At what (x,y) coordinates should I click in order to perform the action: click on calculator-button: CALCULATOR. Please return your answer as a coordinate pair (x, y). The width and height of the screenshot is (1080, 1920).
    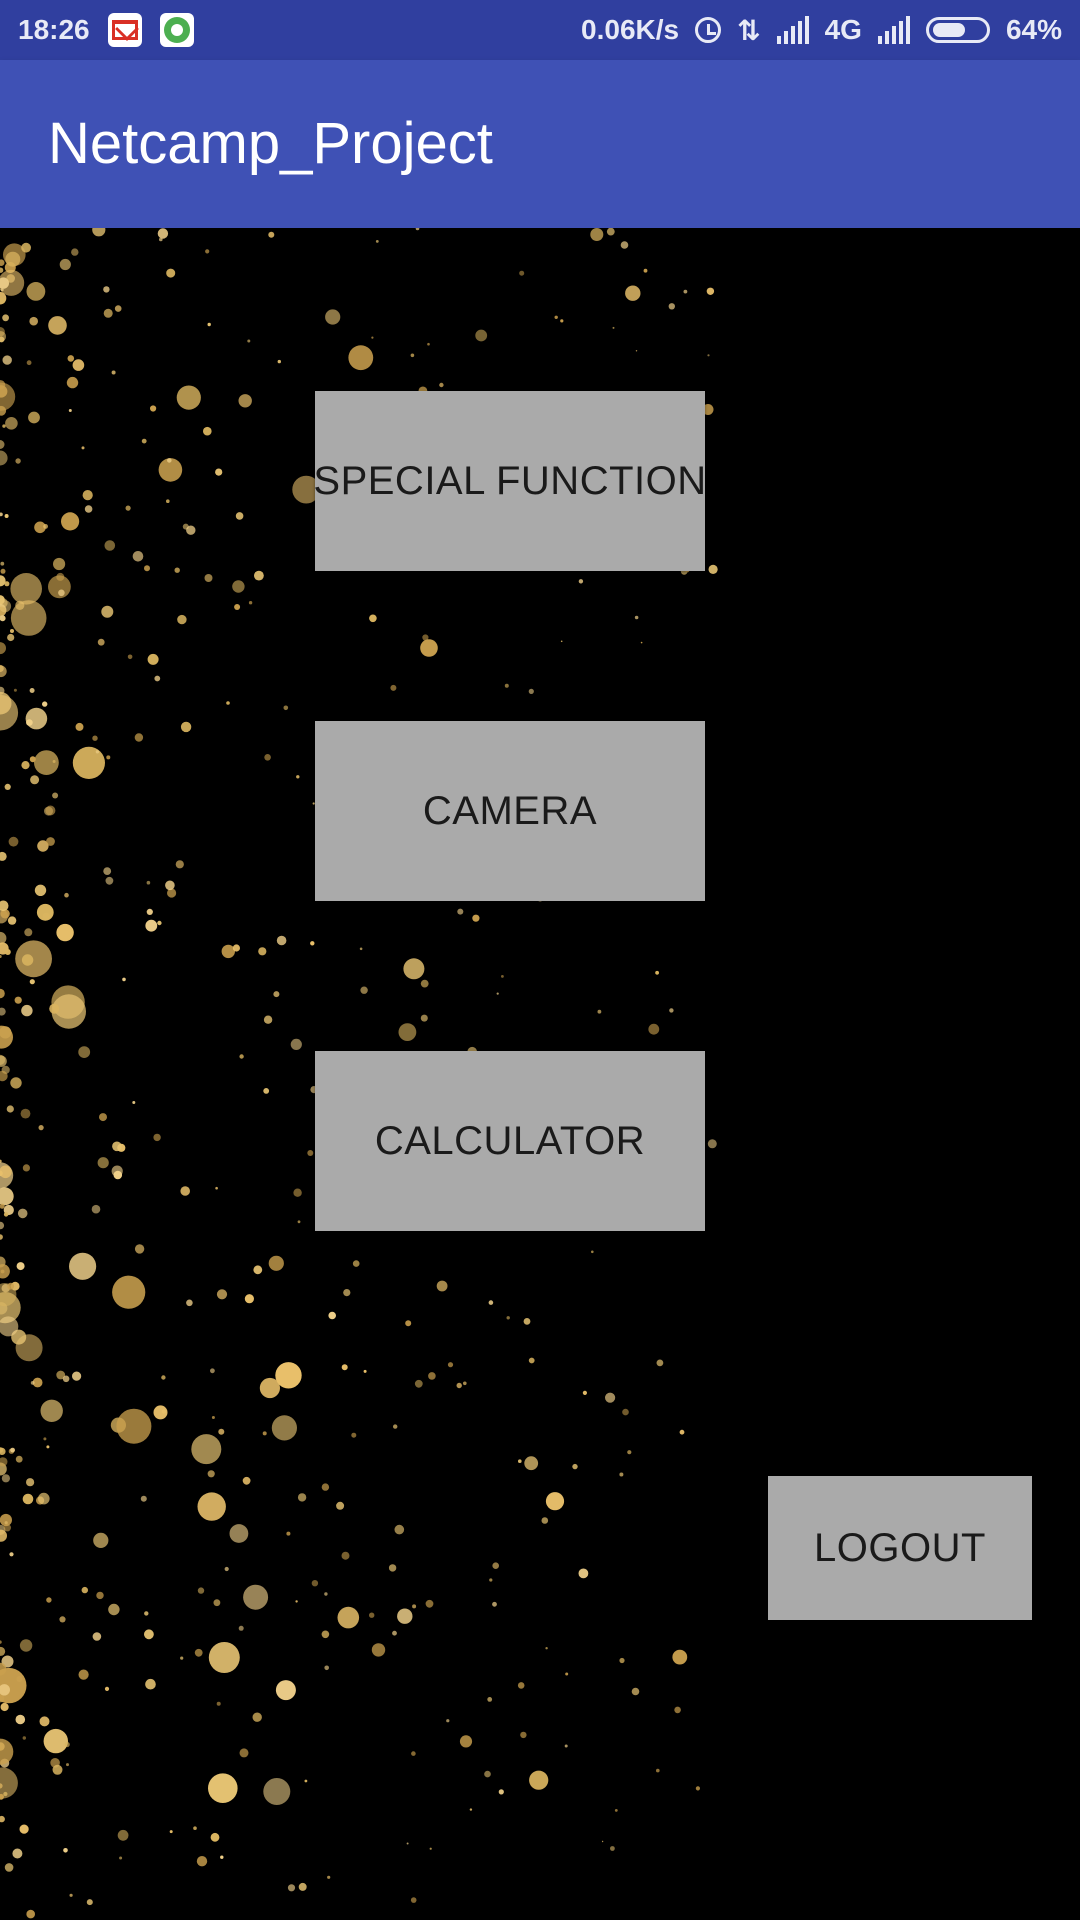
    Looking at the image, I should click on (510, 1141).